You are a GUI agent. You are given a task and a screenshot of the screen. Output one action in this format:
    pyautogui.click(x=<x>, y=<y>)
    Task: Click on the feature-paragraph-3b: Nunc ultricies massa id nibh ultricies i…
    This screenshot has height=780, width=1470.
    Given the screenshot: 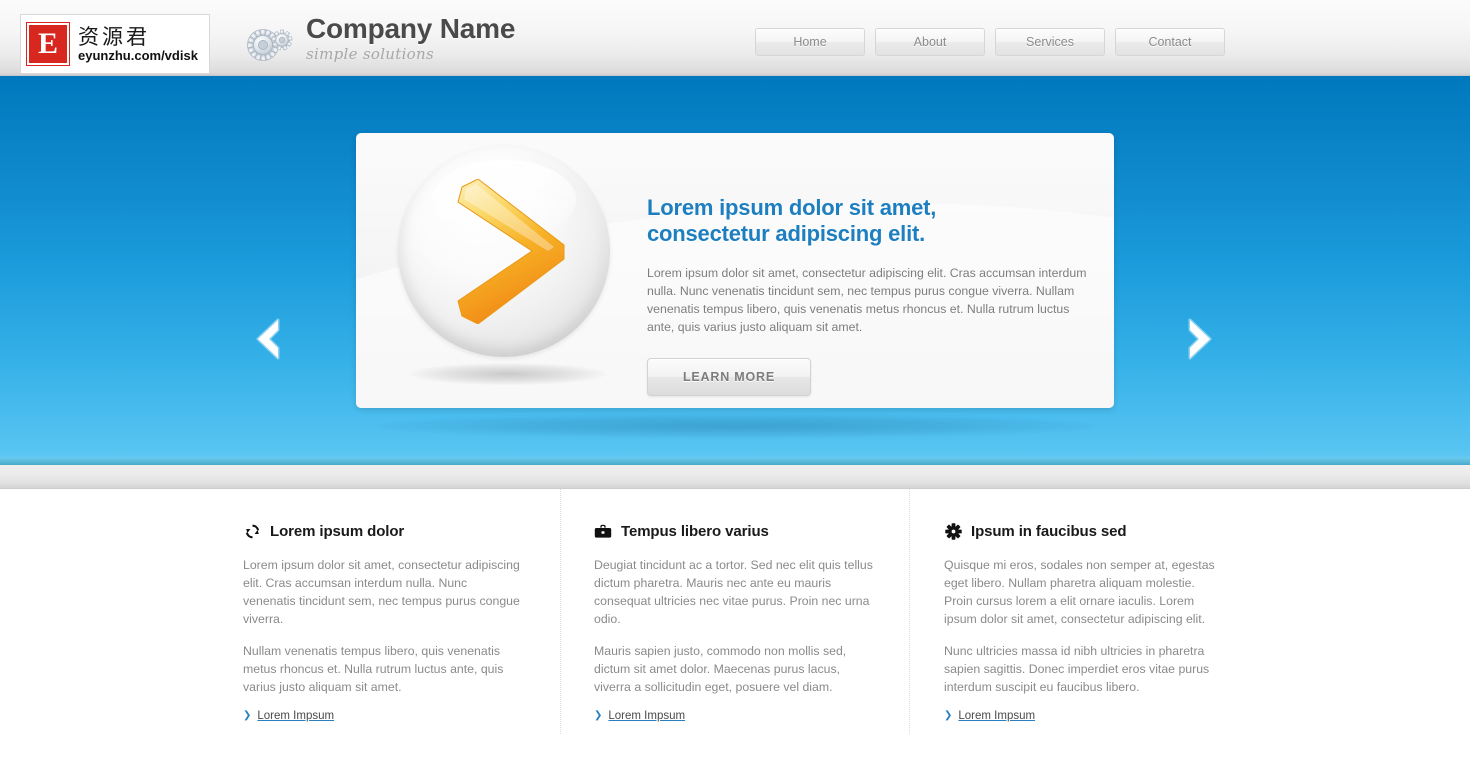 What is the action you would take?
    pyautogui.click(x=1077, y=669)
    